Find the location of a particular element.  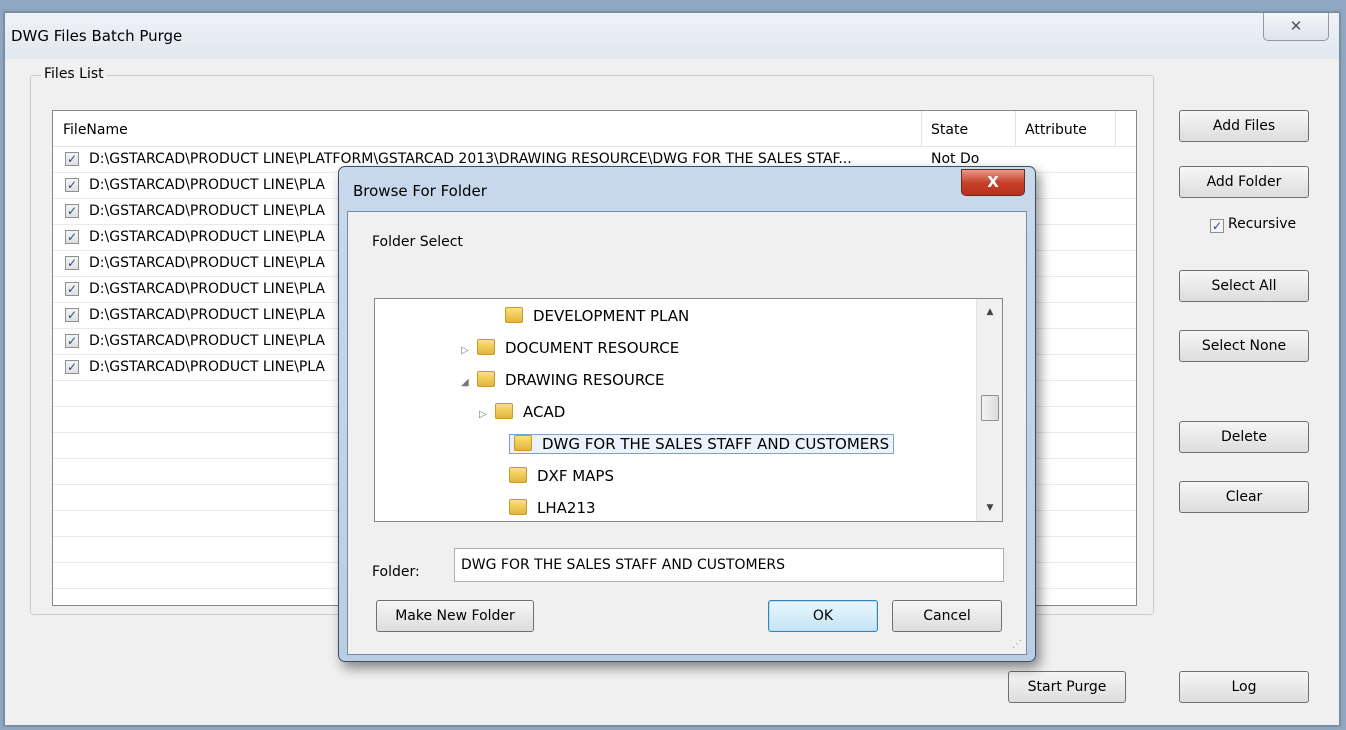

log-button: Log is located at coordinates (1244, 687).